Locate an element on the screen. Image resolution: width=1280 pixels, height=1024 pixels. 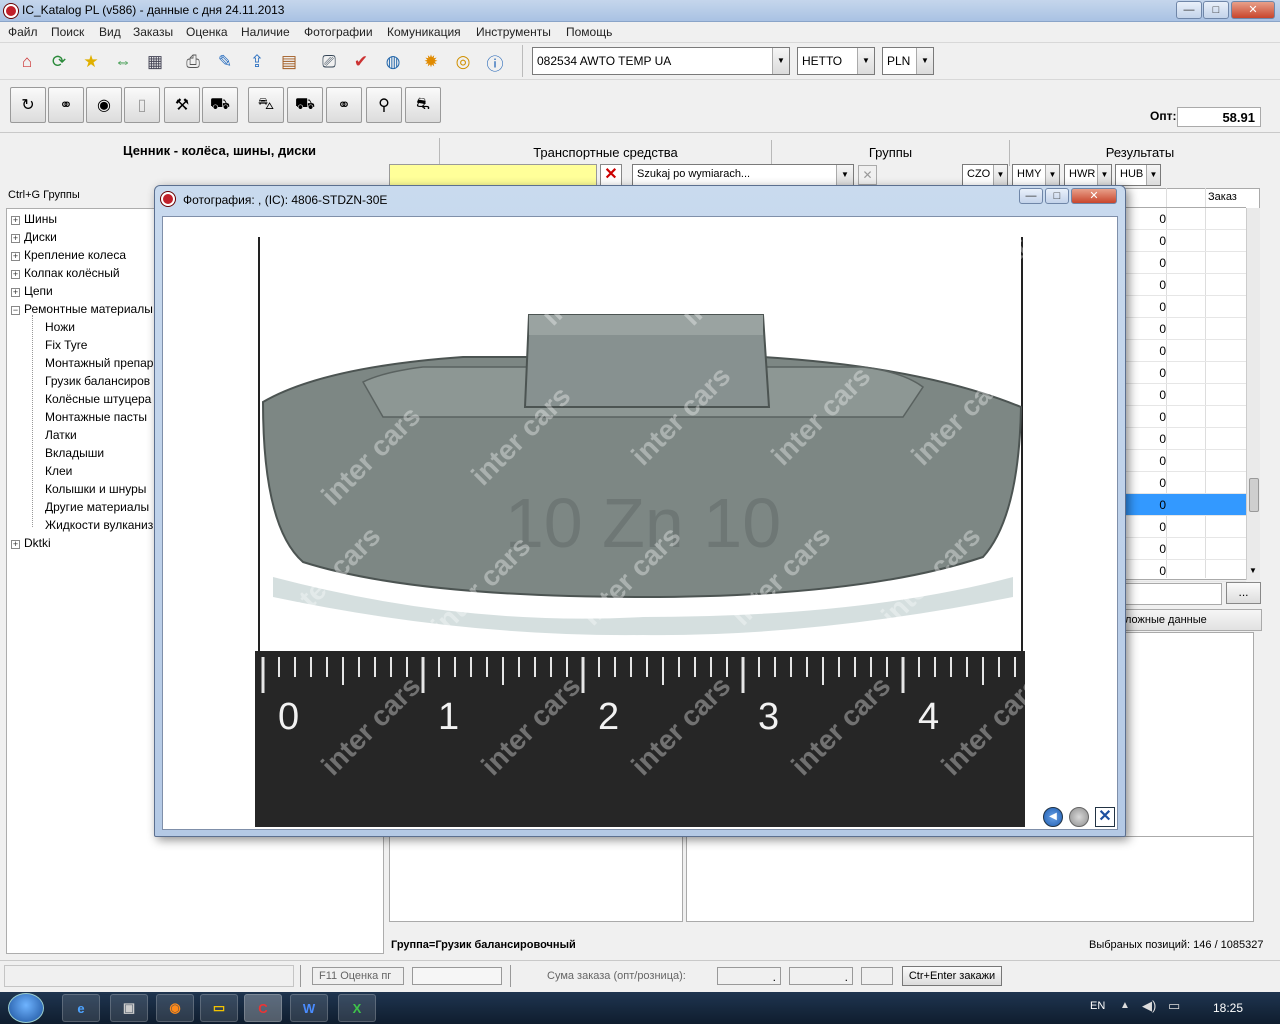
stop-icon is located at coordinates (1079, 817).